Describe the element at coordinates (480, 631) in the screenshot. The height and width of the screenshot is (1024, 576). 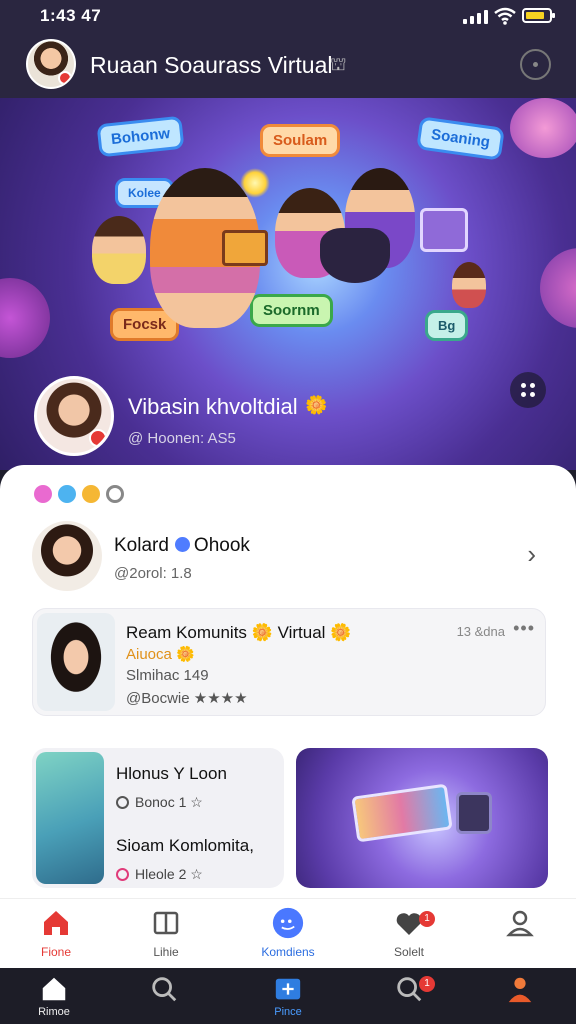
I see `post-time: 13 &dna` at that location.